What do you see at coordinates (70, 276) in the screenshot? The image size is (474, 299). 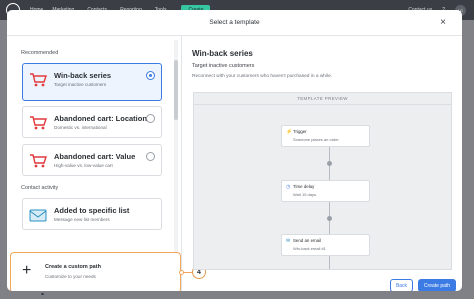 I see `custom-path-subtitle: Customize to your needs` at bounding box center [70, 276].